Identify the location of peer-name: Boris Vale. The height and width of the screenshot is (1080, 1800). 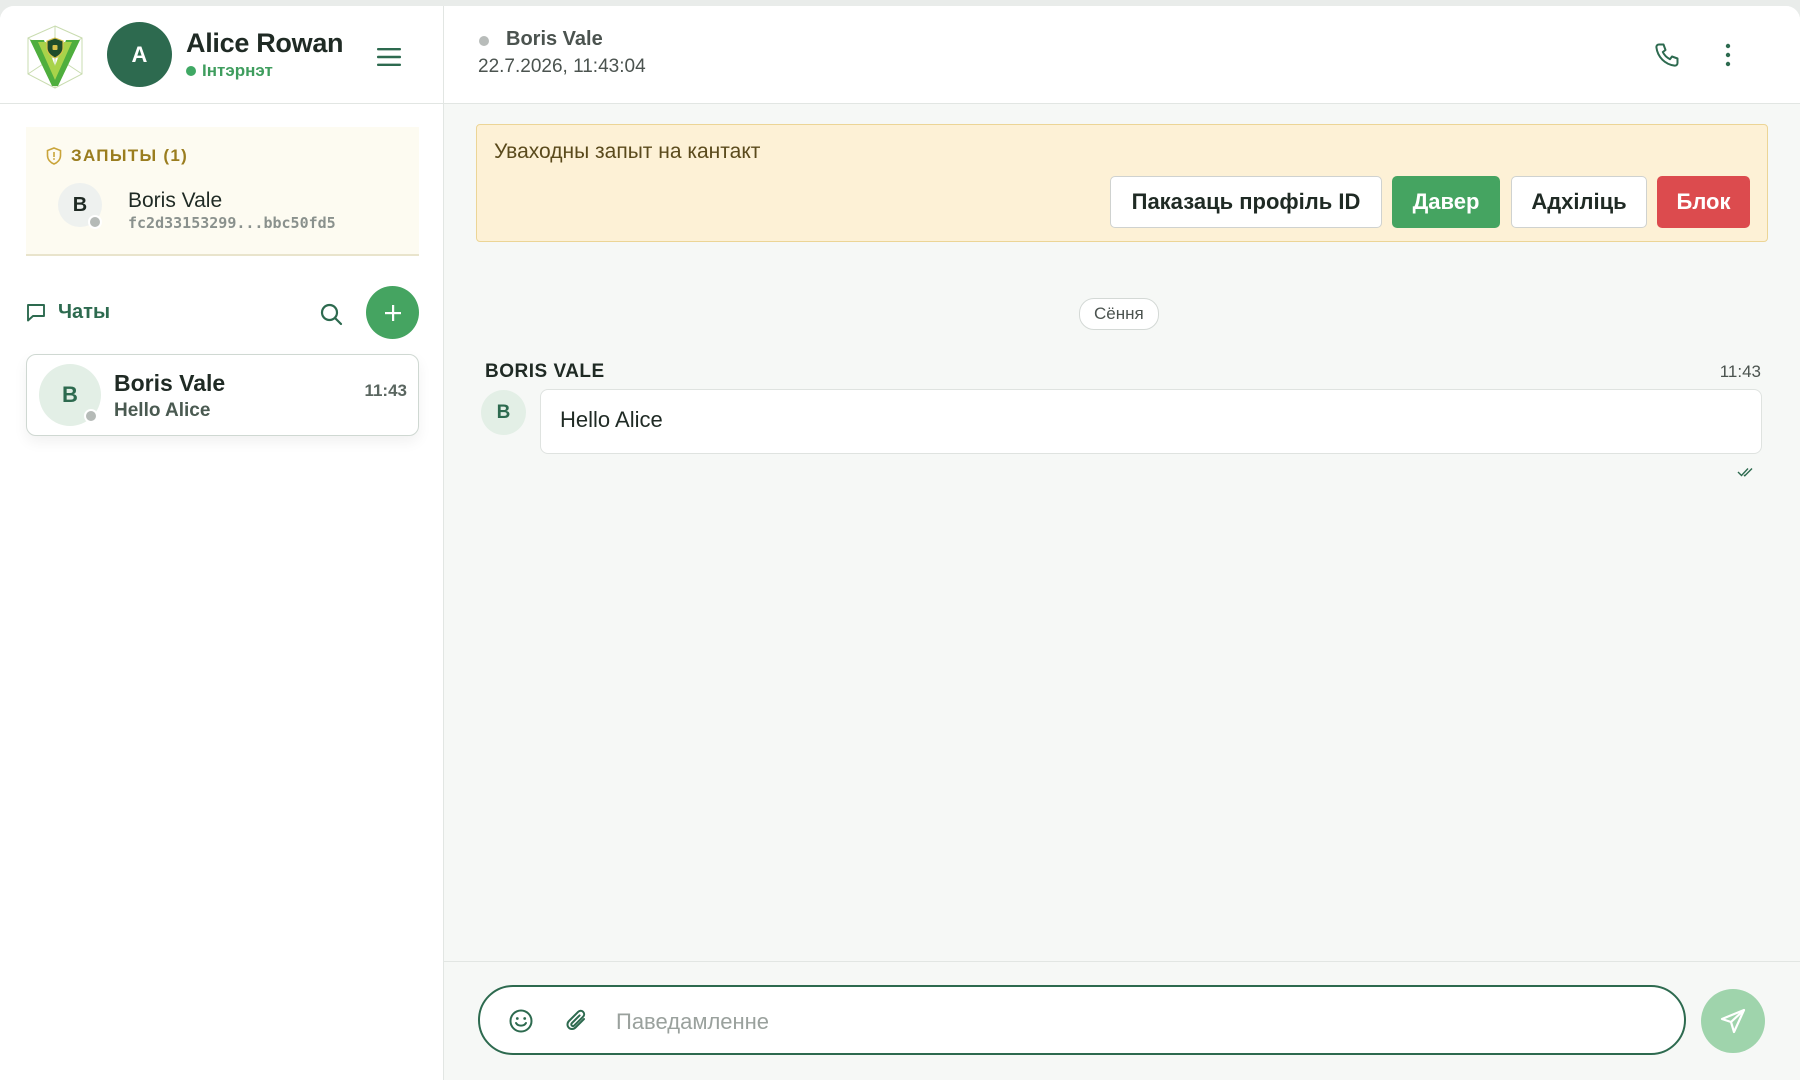
(554, 39).